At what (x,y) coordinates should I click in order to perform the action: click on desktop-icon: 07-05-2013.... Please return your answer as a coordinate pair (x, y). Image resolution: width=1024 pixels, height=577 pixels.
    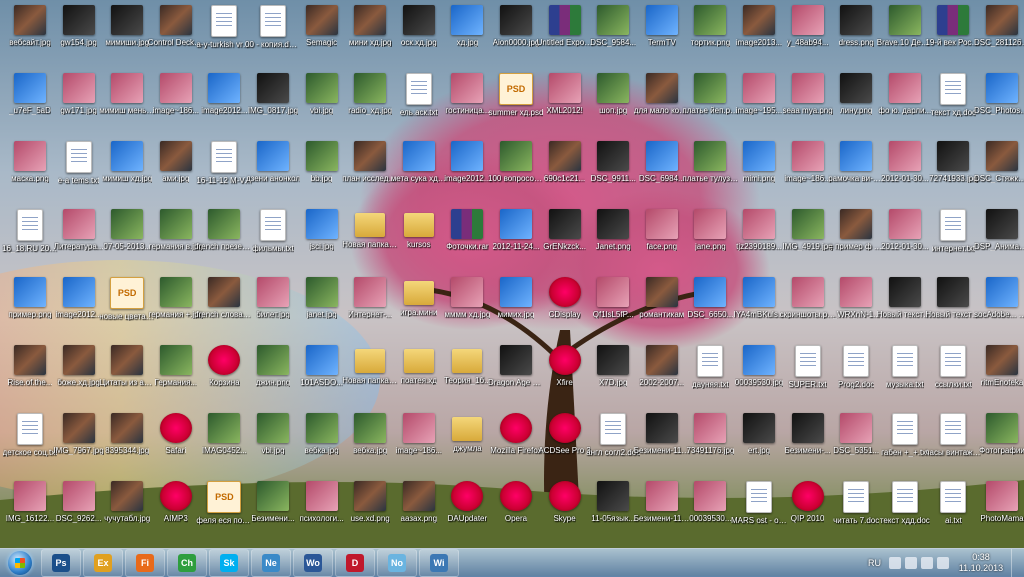
    Looking at the image, I should click on (127, 240).